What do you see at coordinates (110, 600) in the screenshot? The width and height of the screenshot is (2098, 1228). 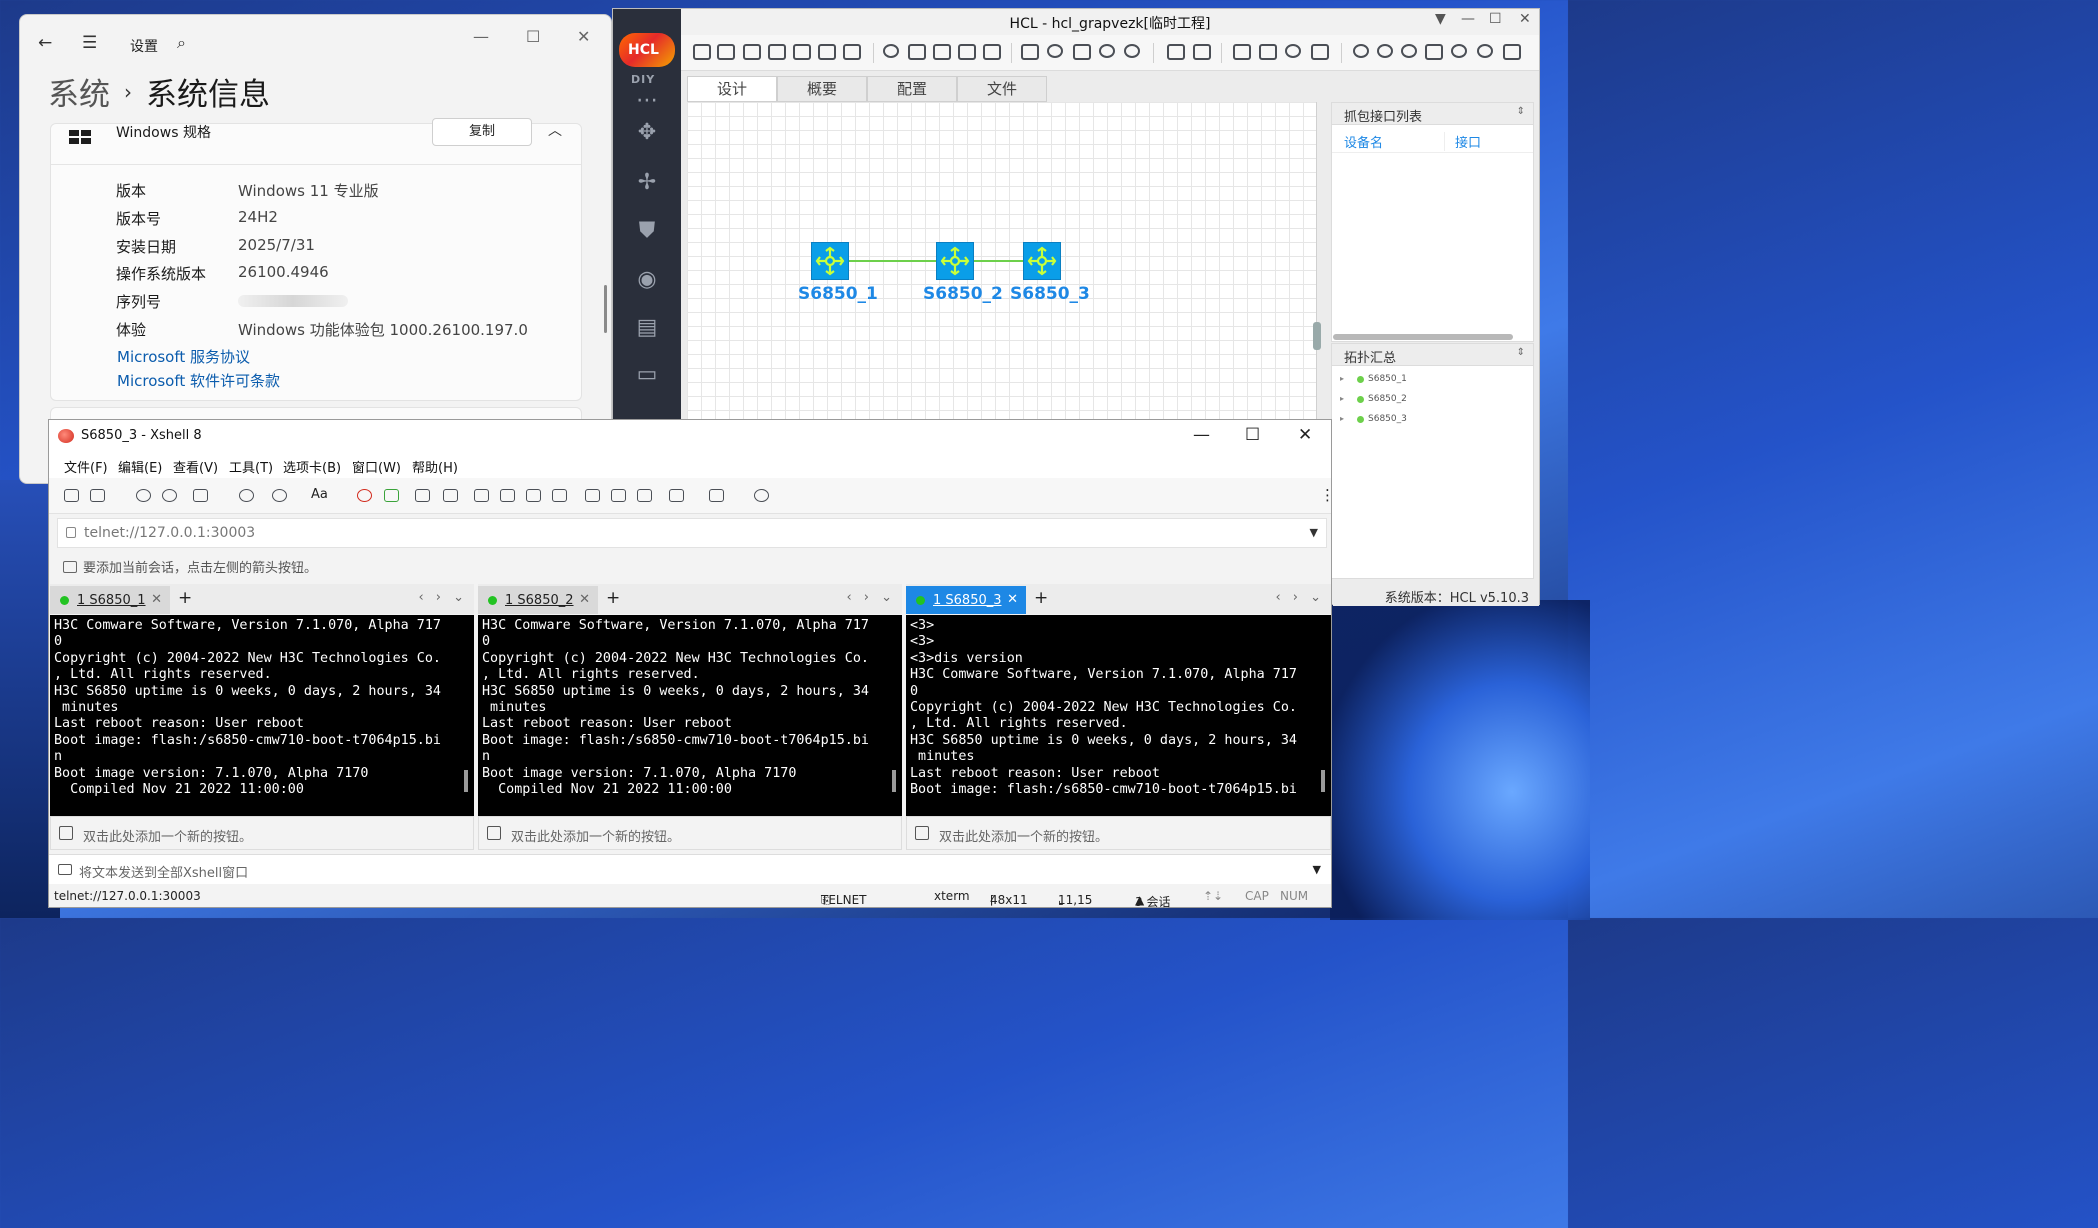 I see `session-tab-s6850-1: 1 S6850_1 ✕` at bounding box center [110, 600].